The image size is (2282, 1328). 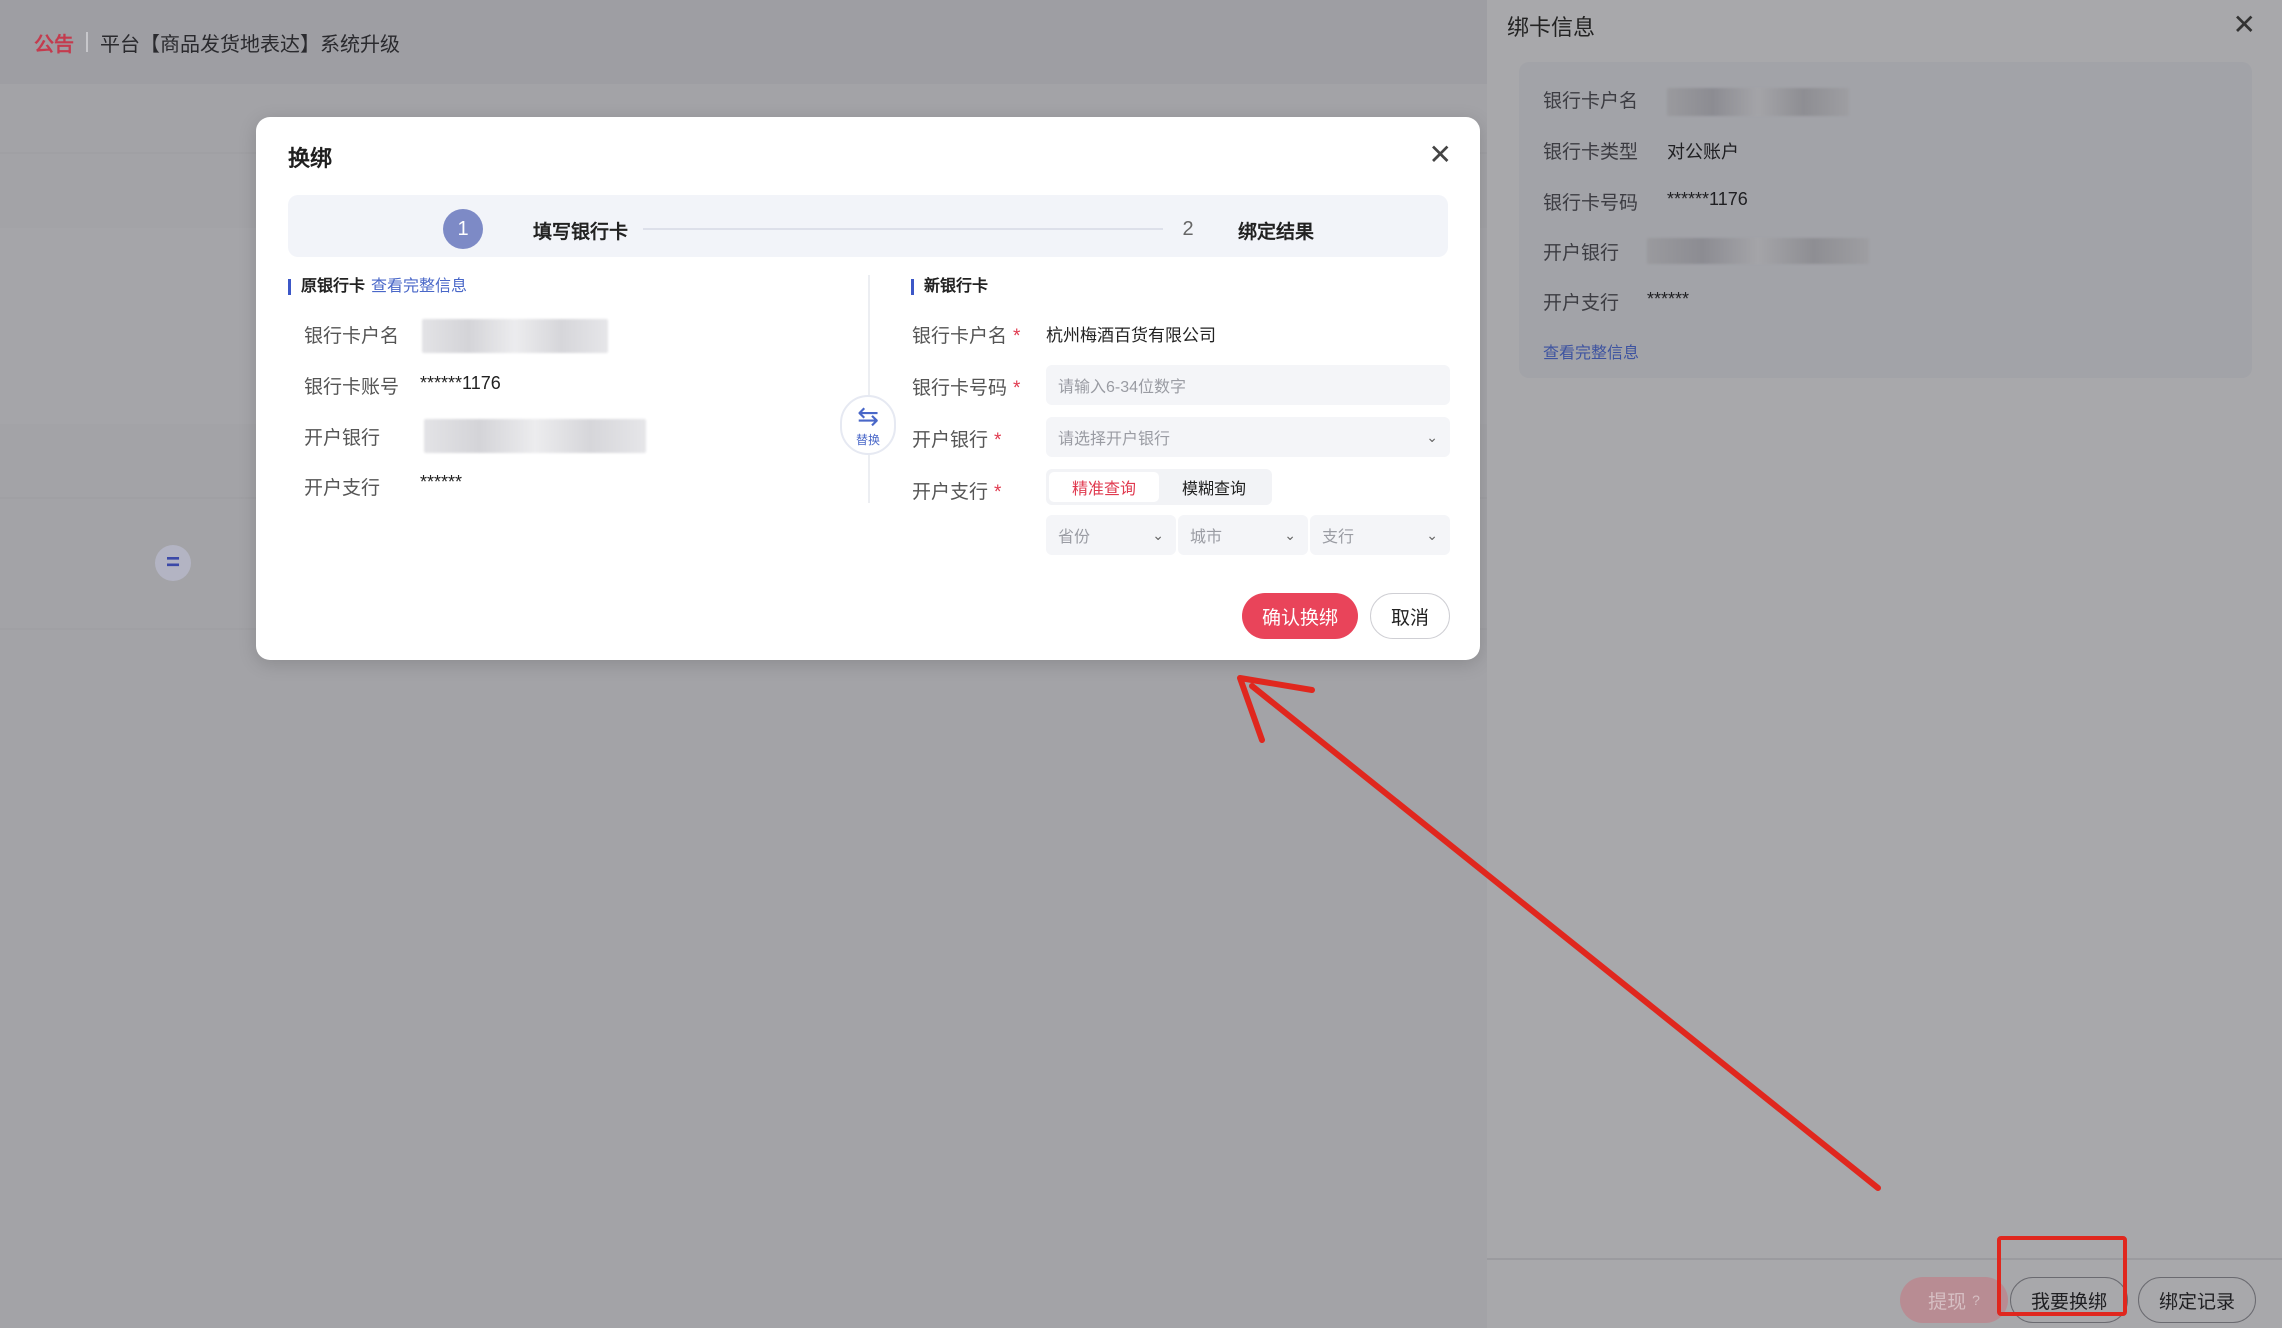 I want to click on swap-button: ⇆ 替换, so click(x=868, y=425).